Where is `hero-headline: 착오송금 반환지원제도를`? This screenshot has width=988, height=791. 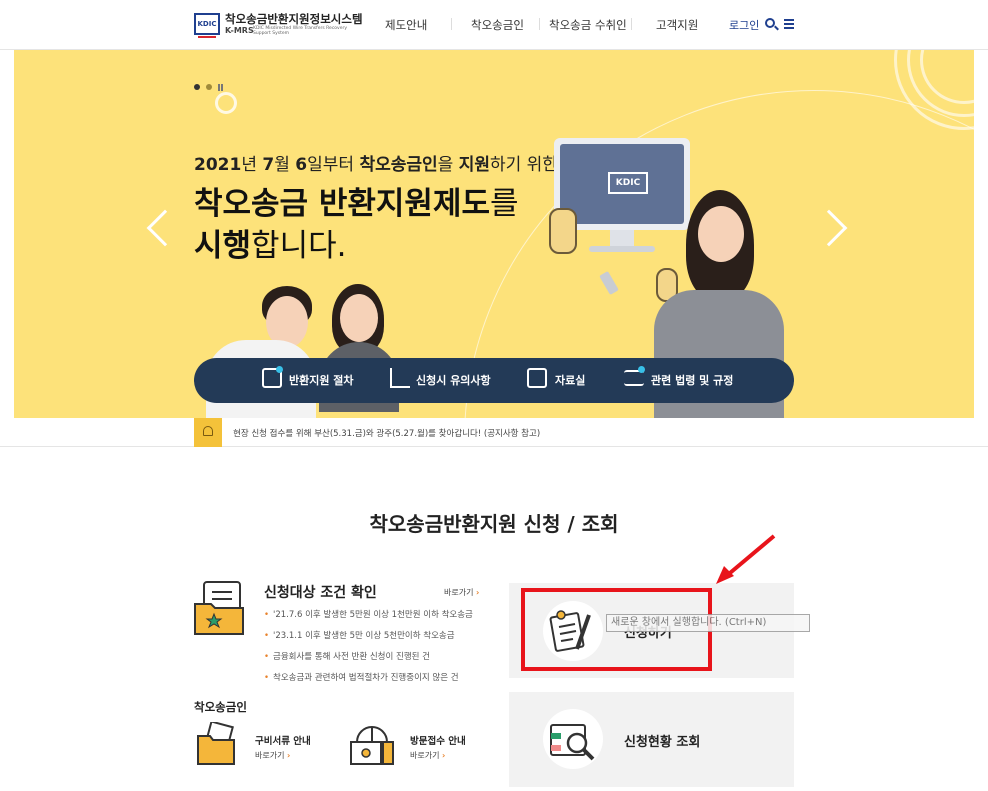 hero-headline: 착오송금 반환지원제도를 is located at coordinates (356, 200).